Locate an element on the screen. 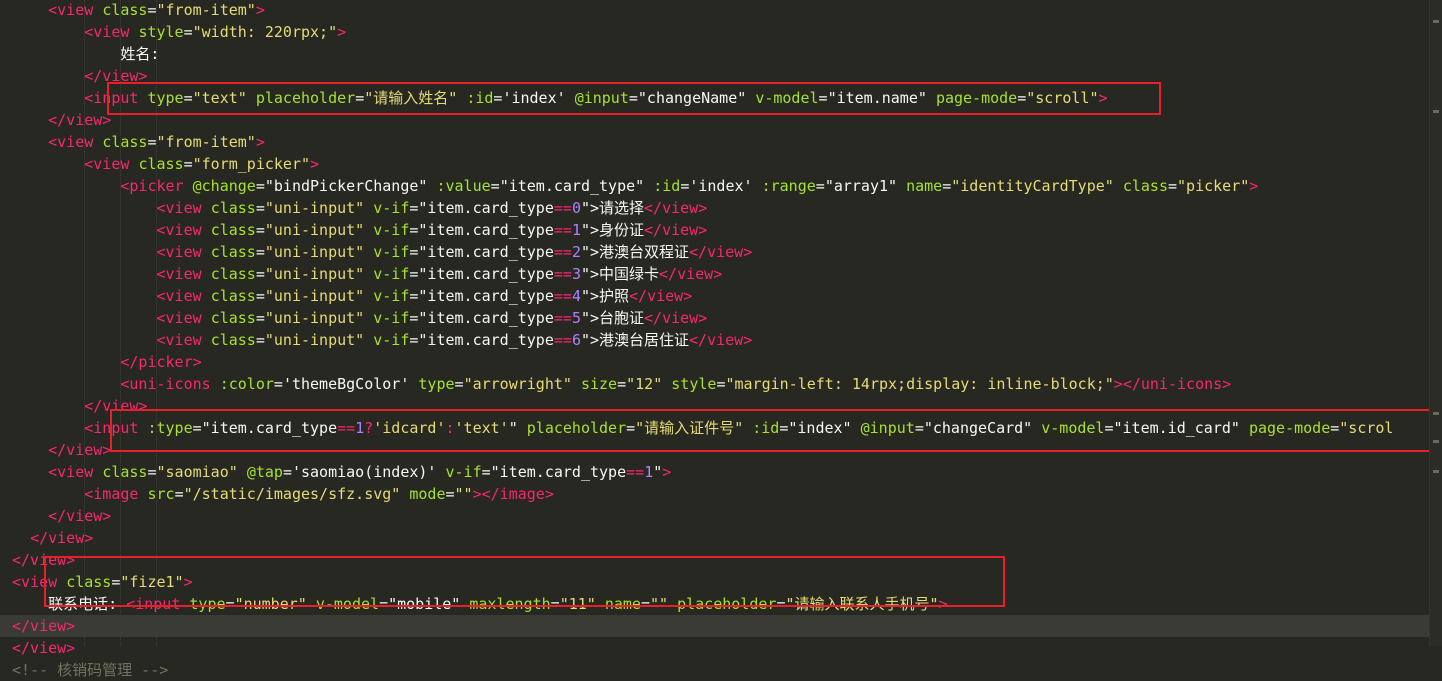  code-token: 6 is located at coordinates (576, 340).